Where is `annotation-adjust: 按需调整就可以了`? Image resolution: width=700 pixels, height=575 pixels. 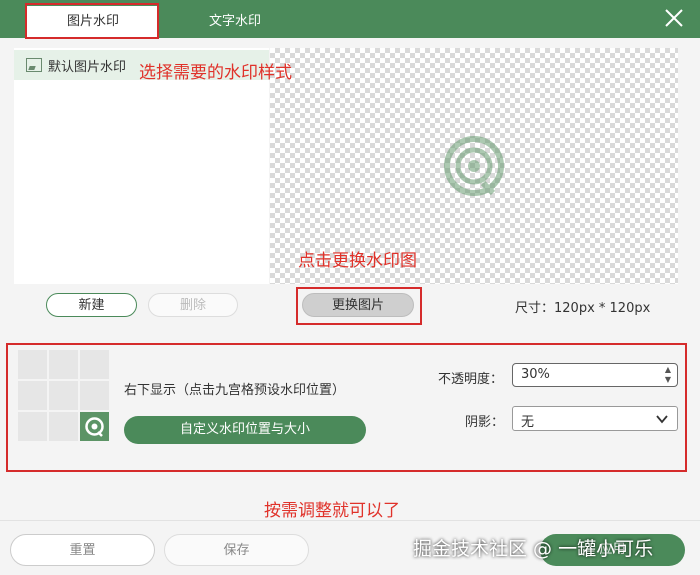
annotation-adjust: 按需调整就可以了 is located at coordinates (332, 511).